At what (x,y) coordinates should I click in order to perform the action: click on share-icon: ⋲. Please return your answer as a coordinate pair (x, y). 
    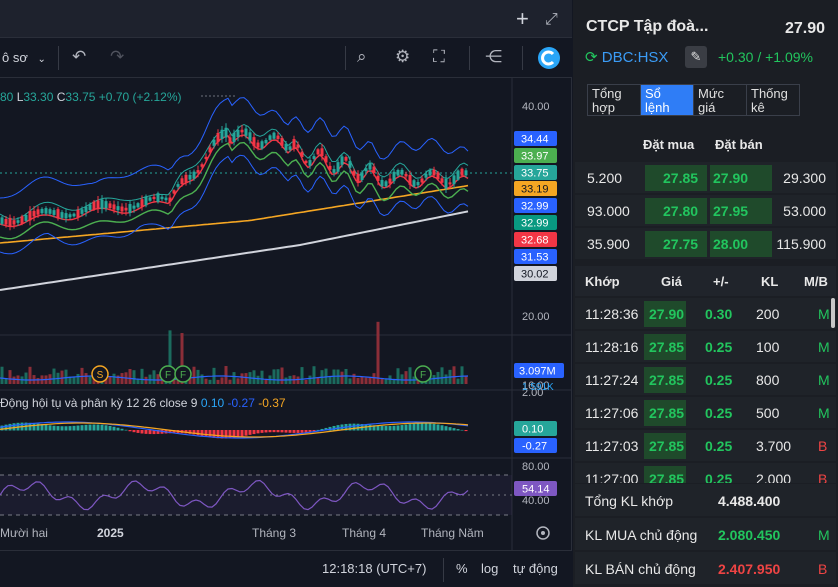
    Looking at the image, I should click on (493, 57).